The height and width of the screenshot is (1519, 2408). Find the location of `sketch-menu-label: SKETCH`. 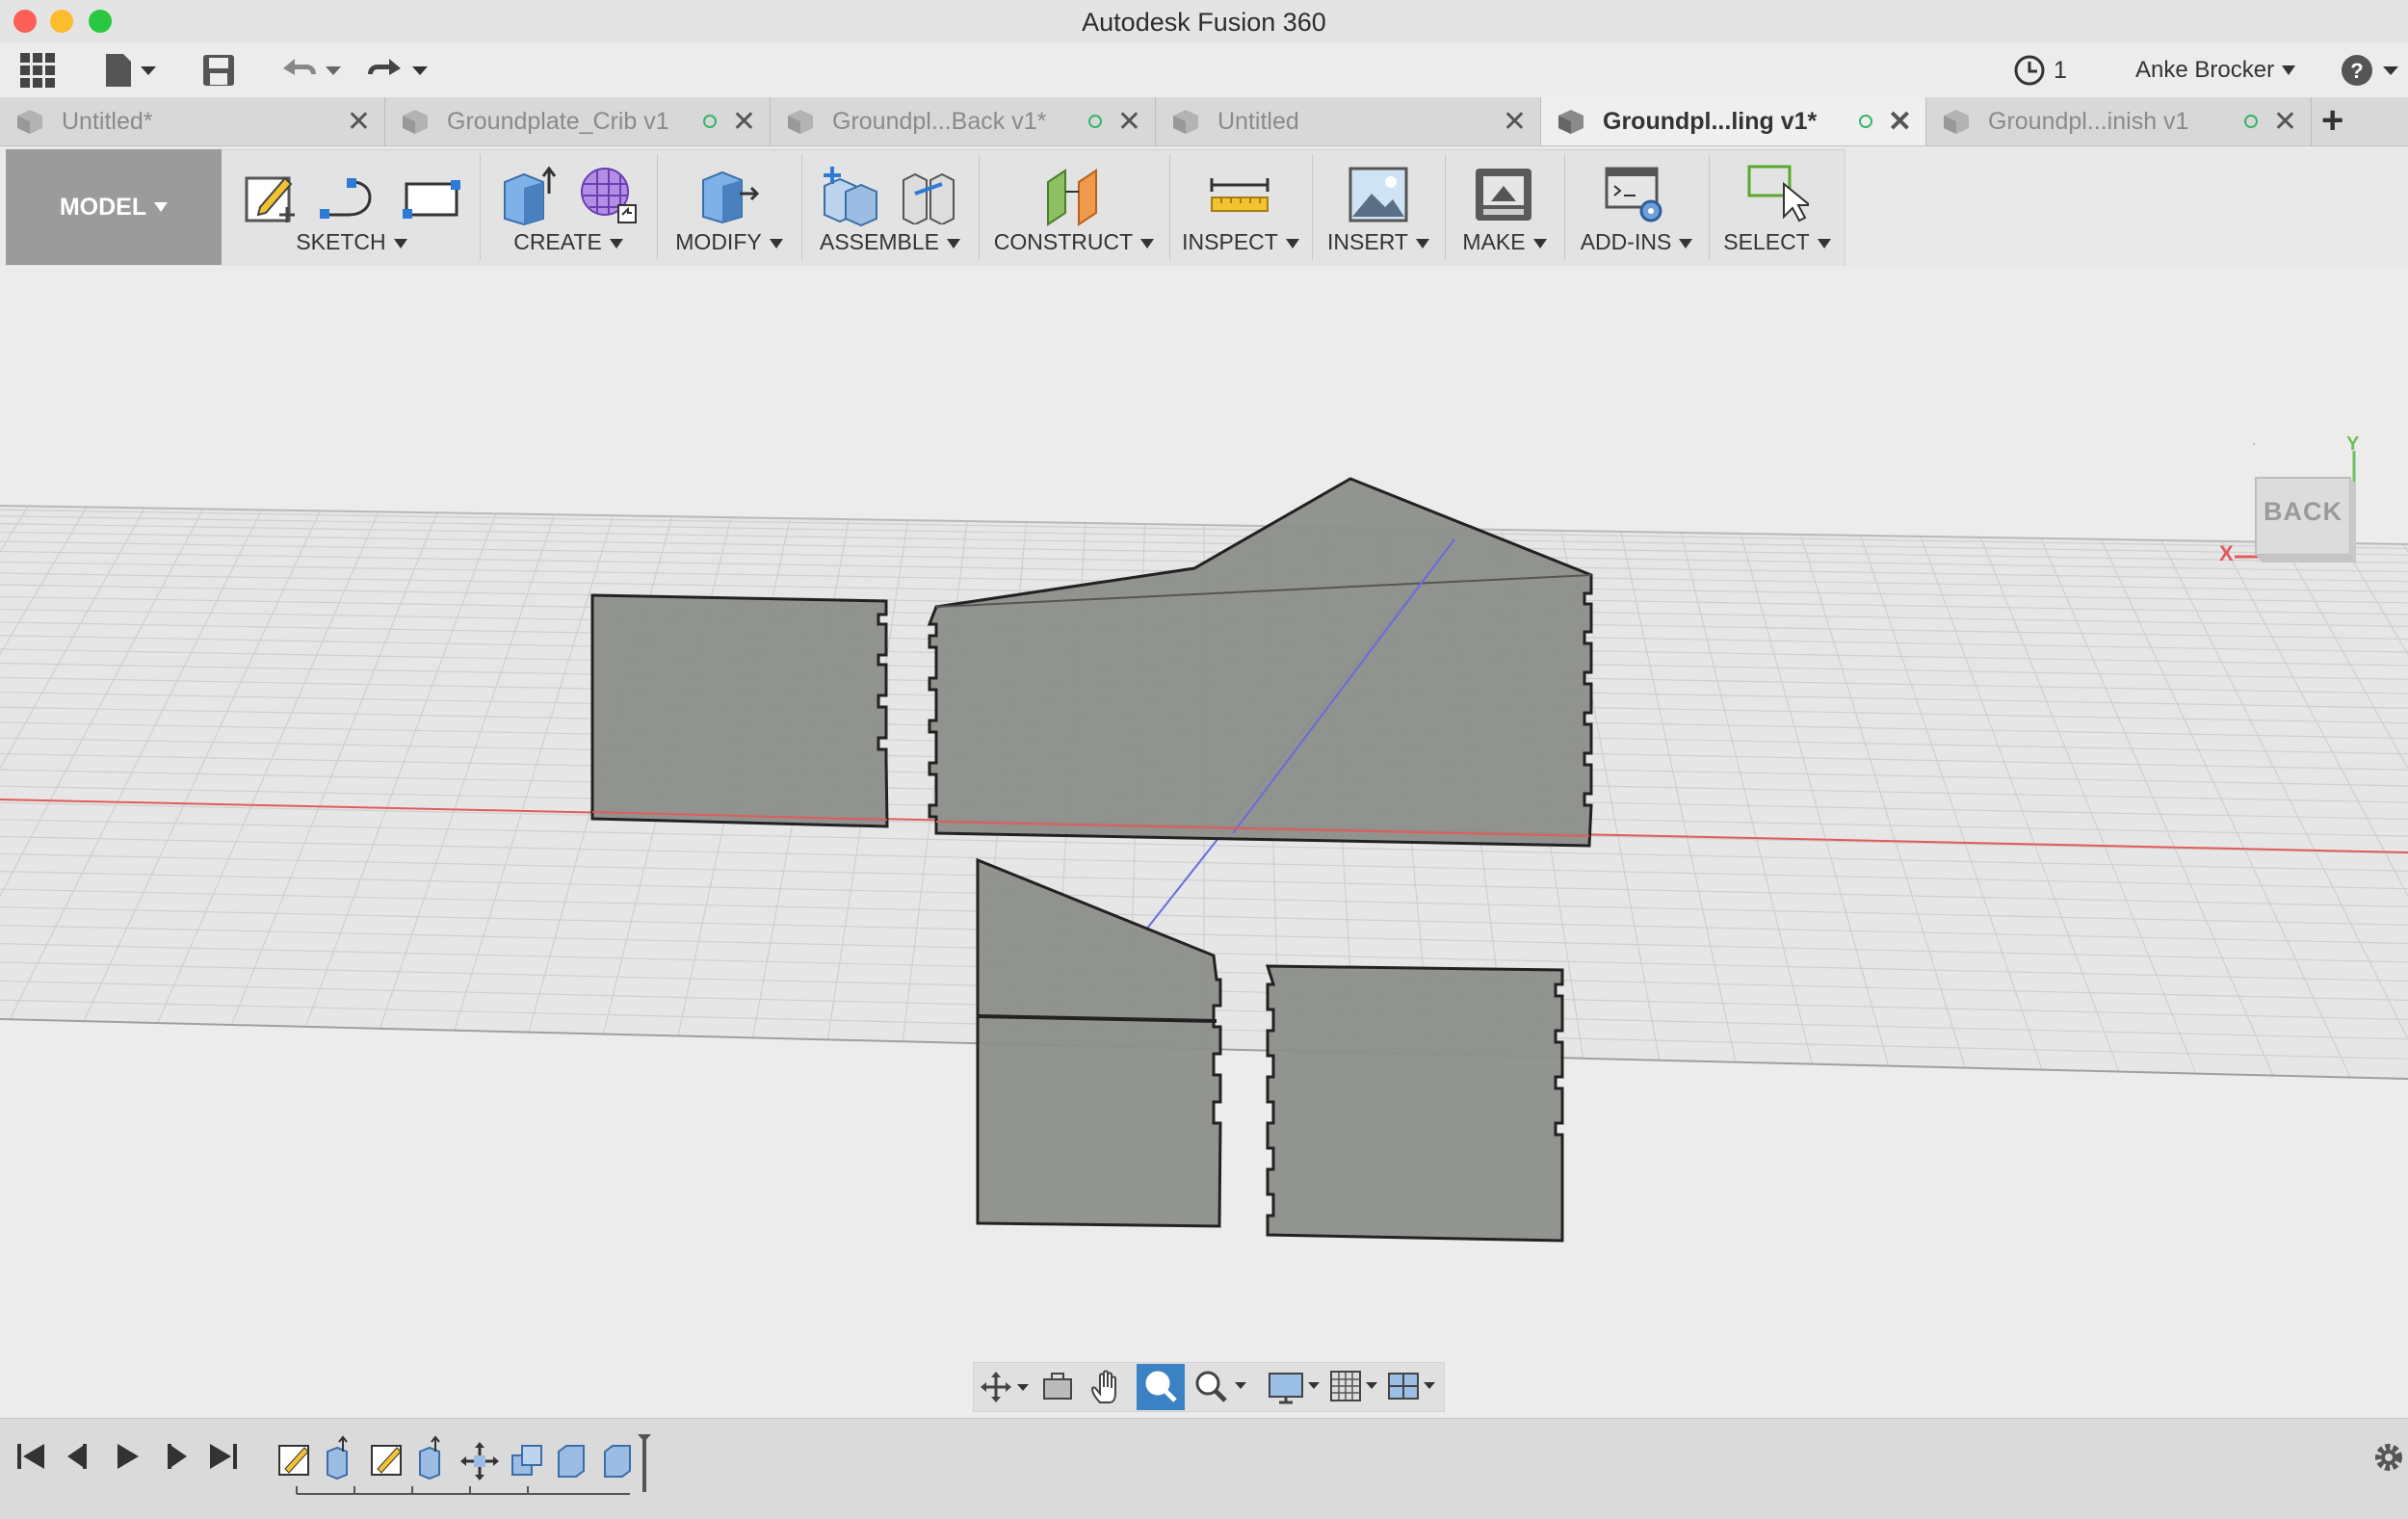

sketch-menu-label: SKETCH is located at coordinates (351, 242).